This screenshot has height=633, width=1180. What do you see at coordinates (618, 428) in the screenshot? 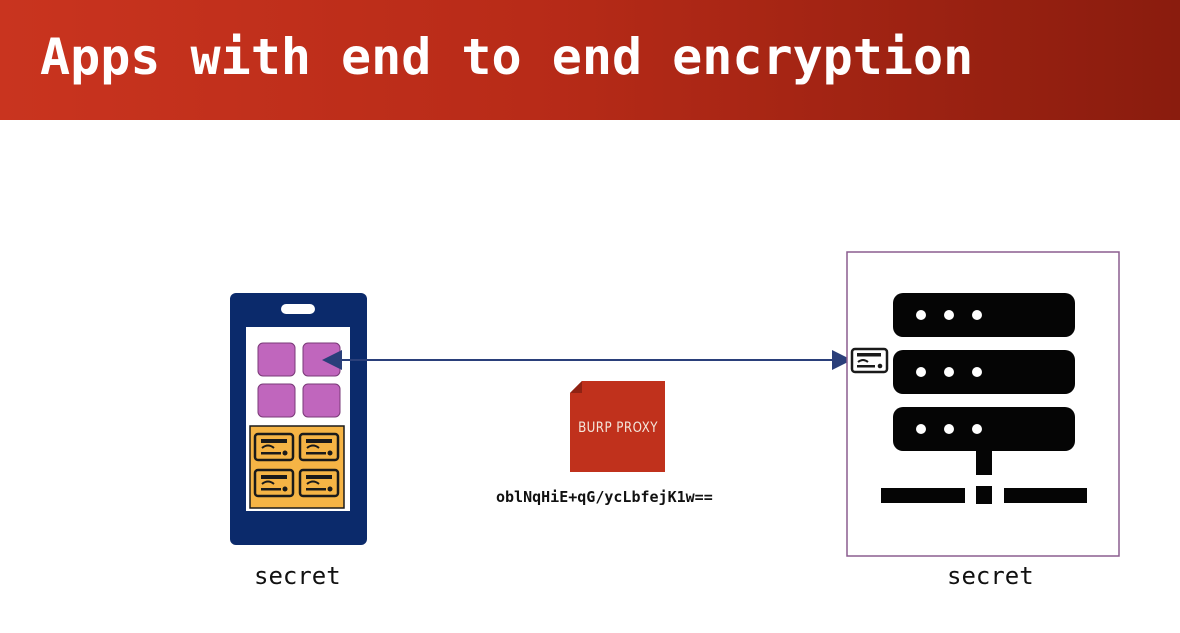
I see `burp-proxy-label: BURP PROXY` at bounding box center [618, 428].